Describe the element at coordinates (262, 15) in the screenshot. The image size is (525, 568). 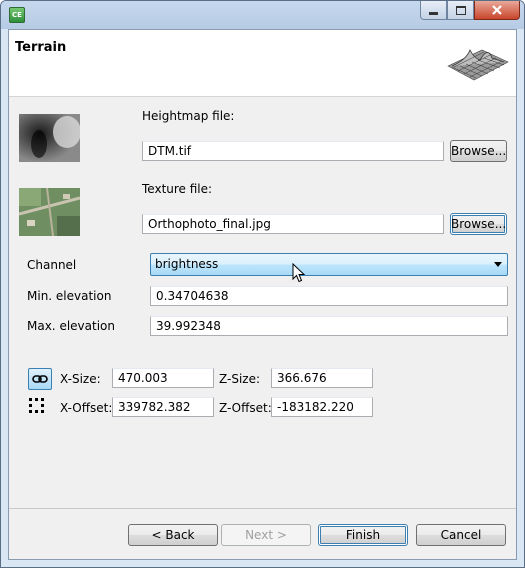
I see `title-bar: CE` at that location.